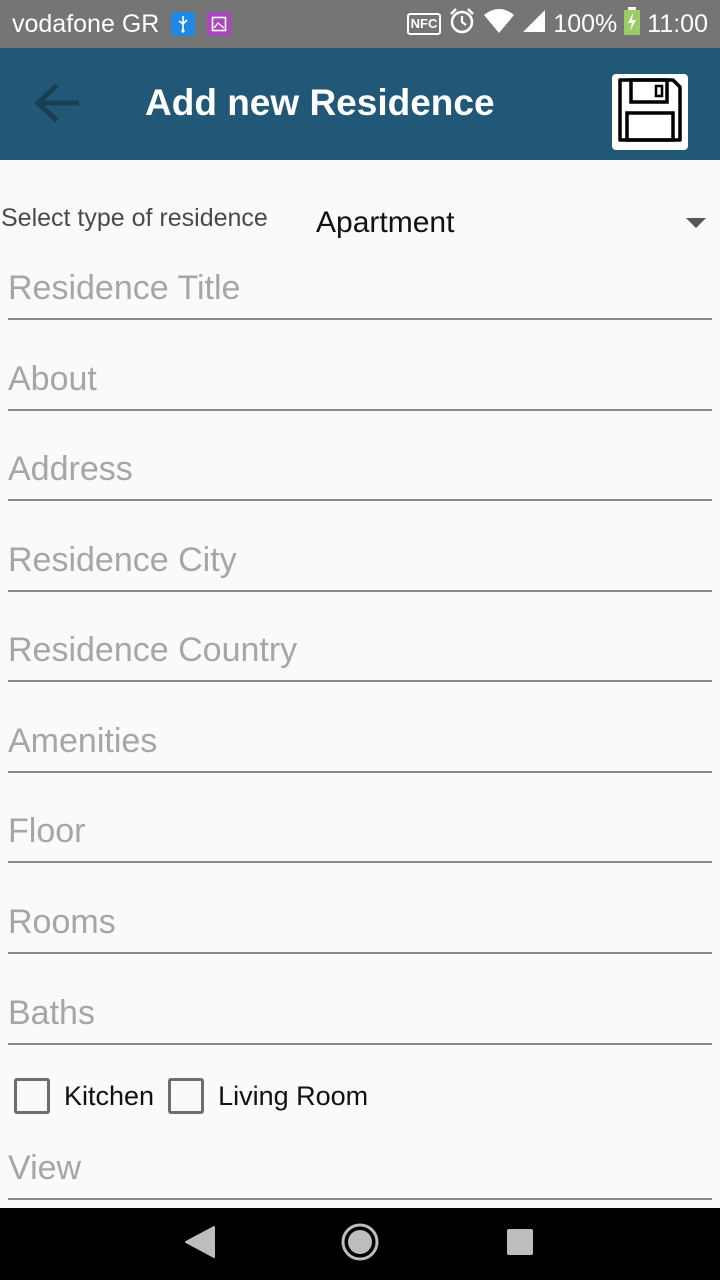 The width and height of the screenshot is (720, 1280). I want to click on nfc-icon: NFC, so click(424, 24).